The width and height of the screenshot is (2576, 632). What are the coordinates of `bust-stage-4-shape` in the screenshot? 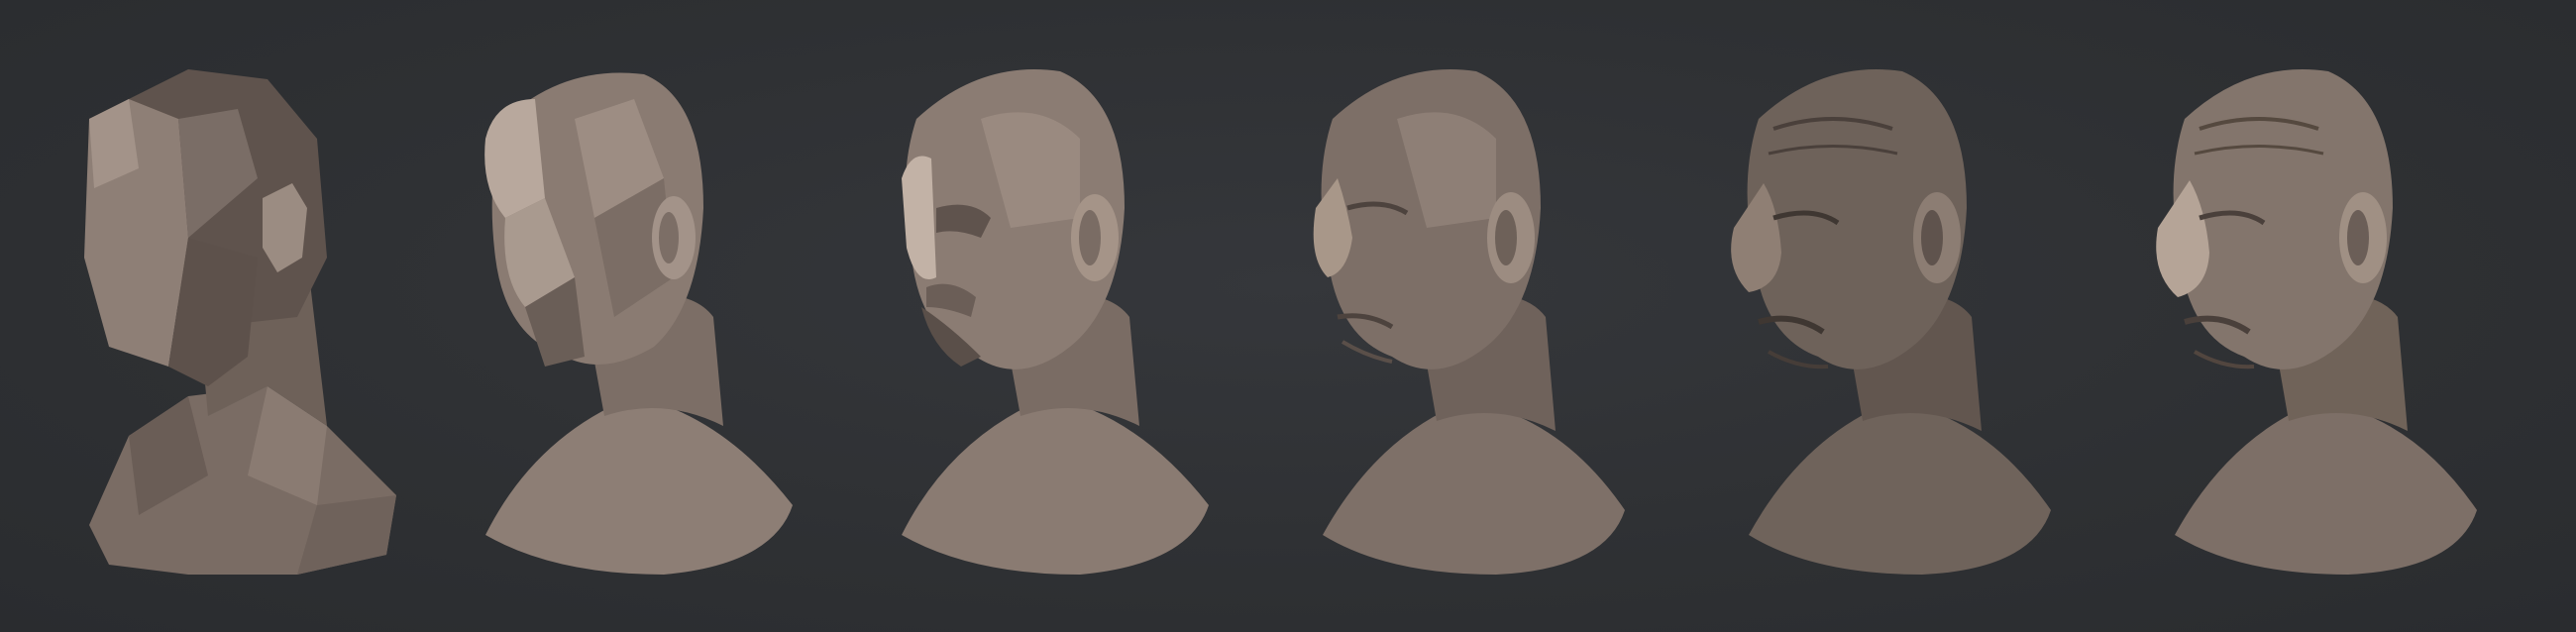 It's located at (1469, 322).